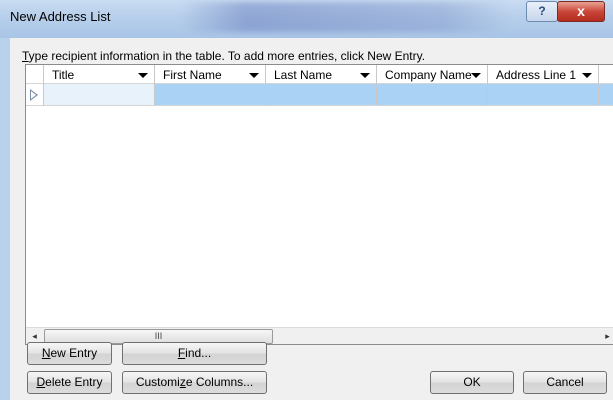 The image size is (613, 400). I want to click on window-title: New Address List, so click(60, 16).